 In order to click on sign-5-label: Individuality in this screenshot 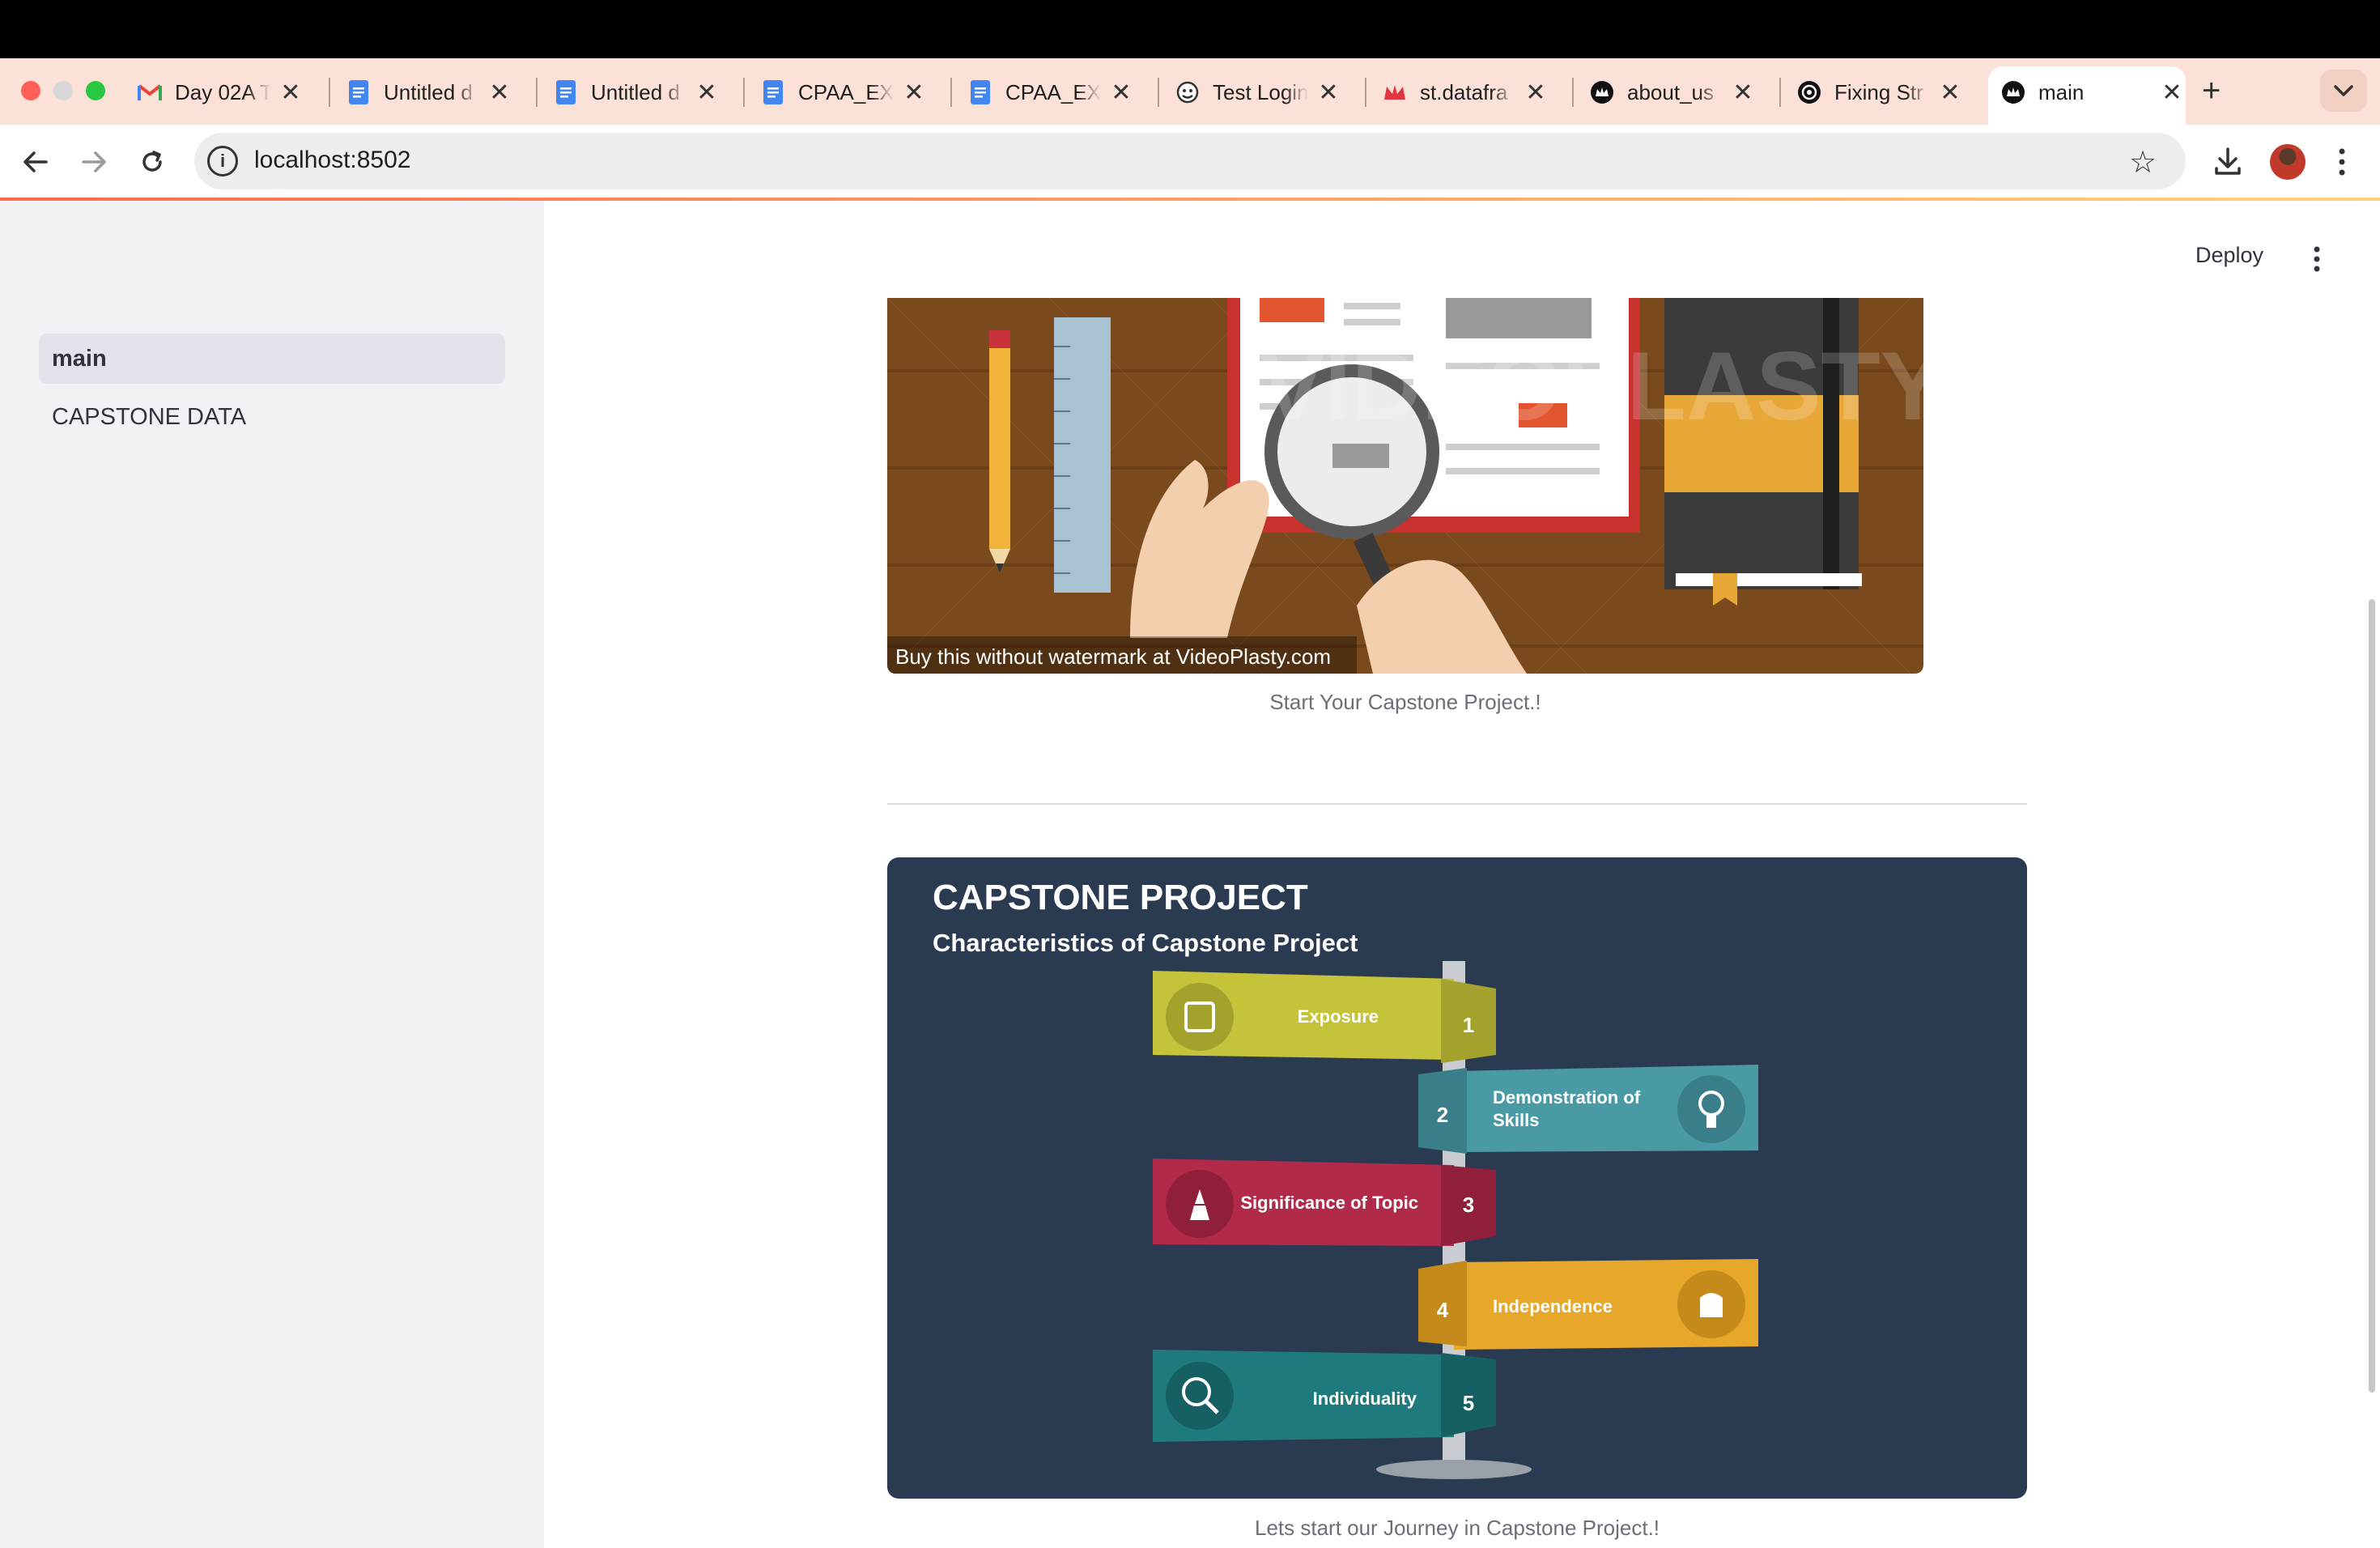, I will do `click(1365, 1399)`.